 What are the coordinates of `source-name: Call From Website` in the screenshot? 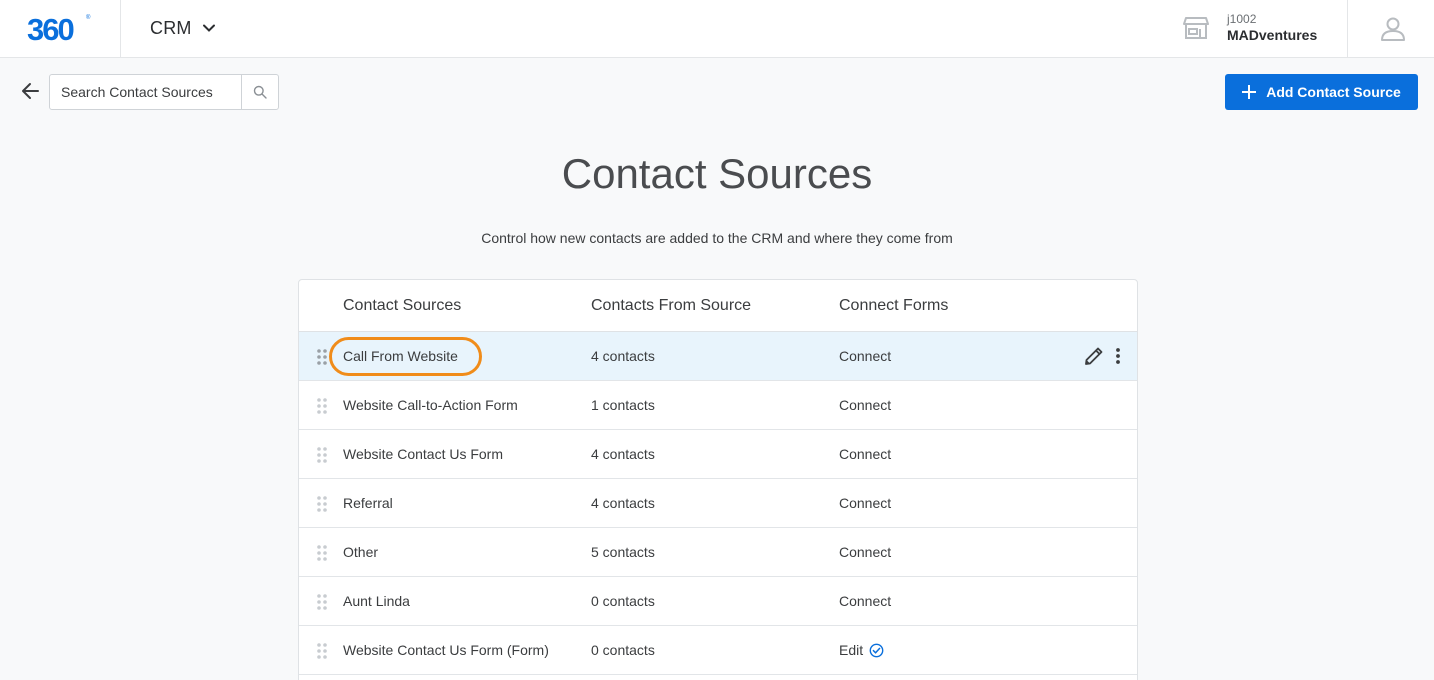 It's located at (400, 356).